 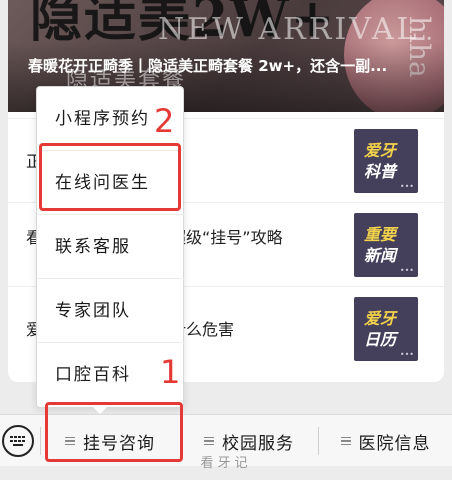 I want to click on article-thumbnail: 爱牙 科普 •••, so click(x=386, y=161).